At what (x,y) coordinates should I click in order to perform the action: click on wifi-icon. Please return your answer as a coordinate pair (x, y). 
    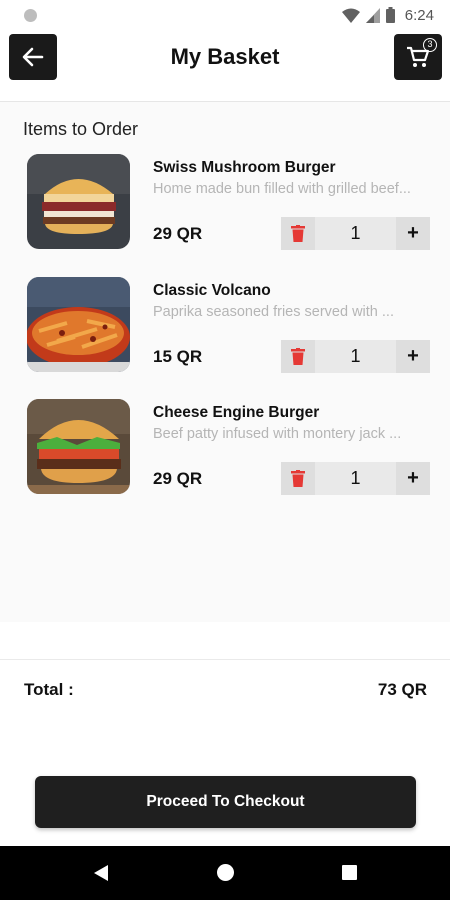
    Looking at the image, I should click on (350, 15).